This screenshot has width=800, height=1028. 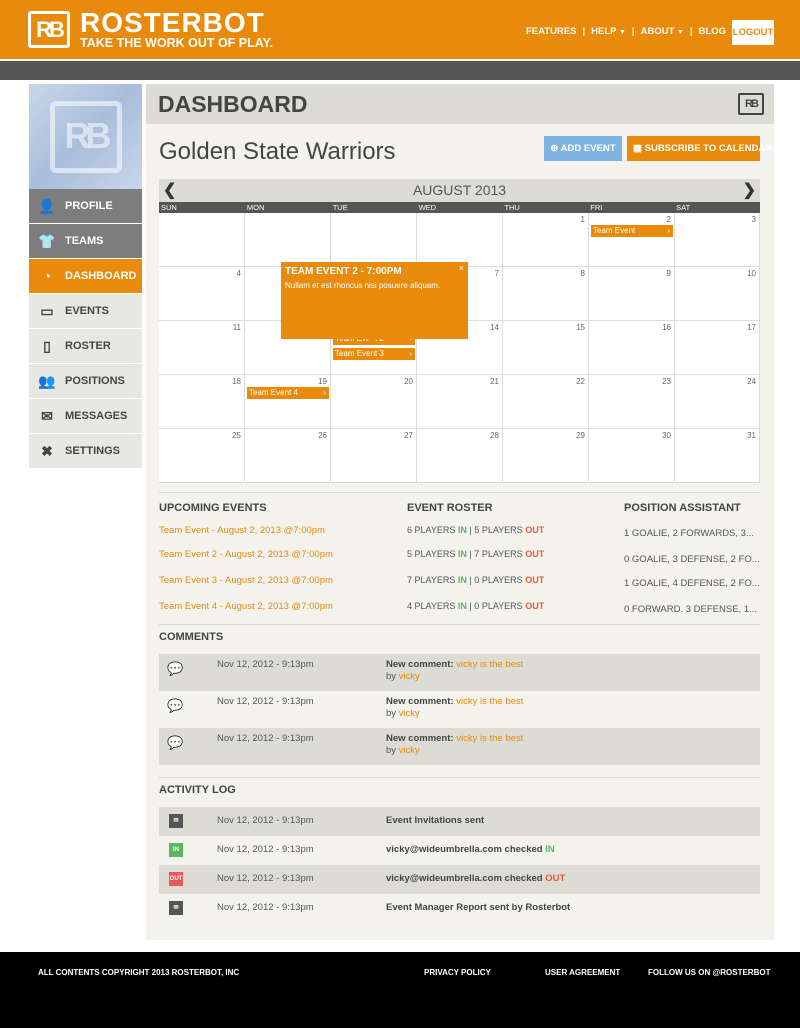 What do you see at coordinates (717, 402) in the screenshot?
I see `calendar-day-cell: 24` at bounding box center [717, 402].